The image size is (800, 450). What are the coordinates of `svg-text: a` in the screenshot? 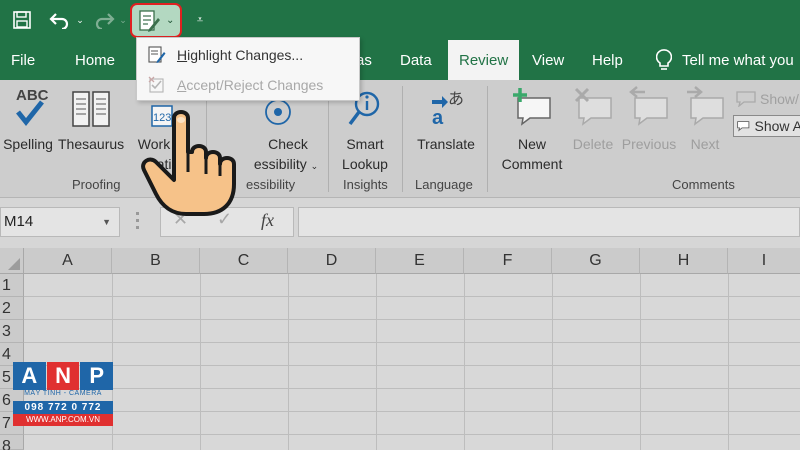 It's located at (438, 118).